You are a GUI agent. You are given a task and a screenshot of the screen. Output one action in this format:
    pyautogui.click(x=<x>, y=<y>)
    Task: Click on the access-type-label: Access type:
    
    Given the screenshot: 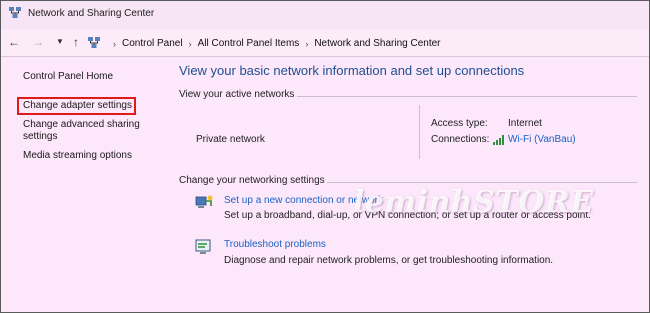 What is the action you would take?
    pyautogui.click(x=459, y=123)
    